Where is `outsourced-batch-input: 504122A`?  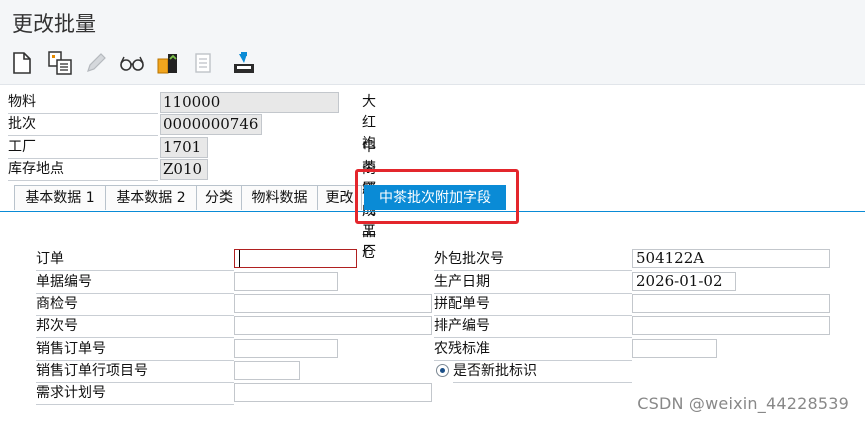 outsourced-batch-input: 504122A is located at coordinates (731, 258).